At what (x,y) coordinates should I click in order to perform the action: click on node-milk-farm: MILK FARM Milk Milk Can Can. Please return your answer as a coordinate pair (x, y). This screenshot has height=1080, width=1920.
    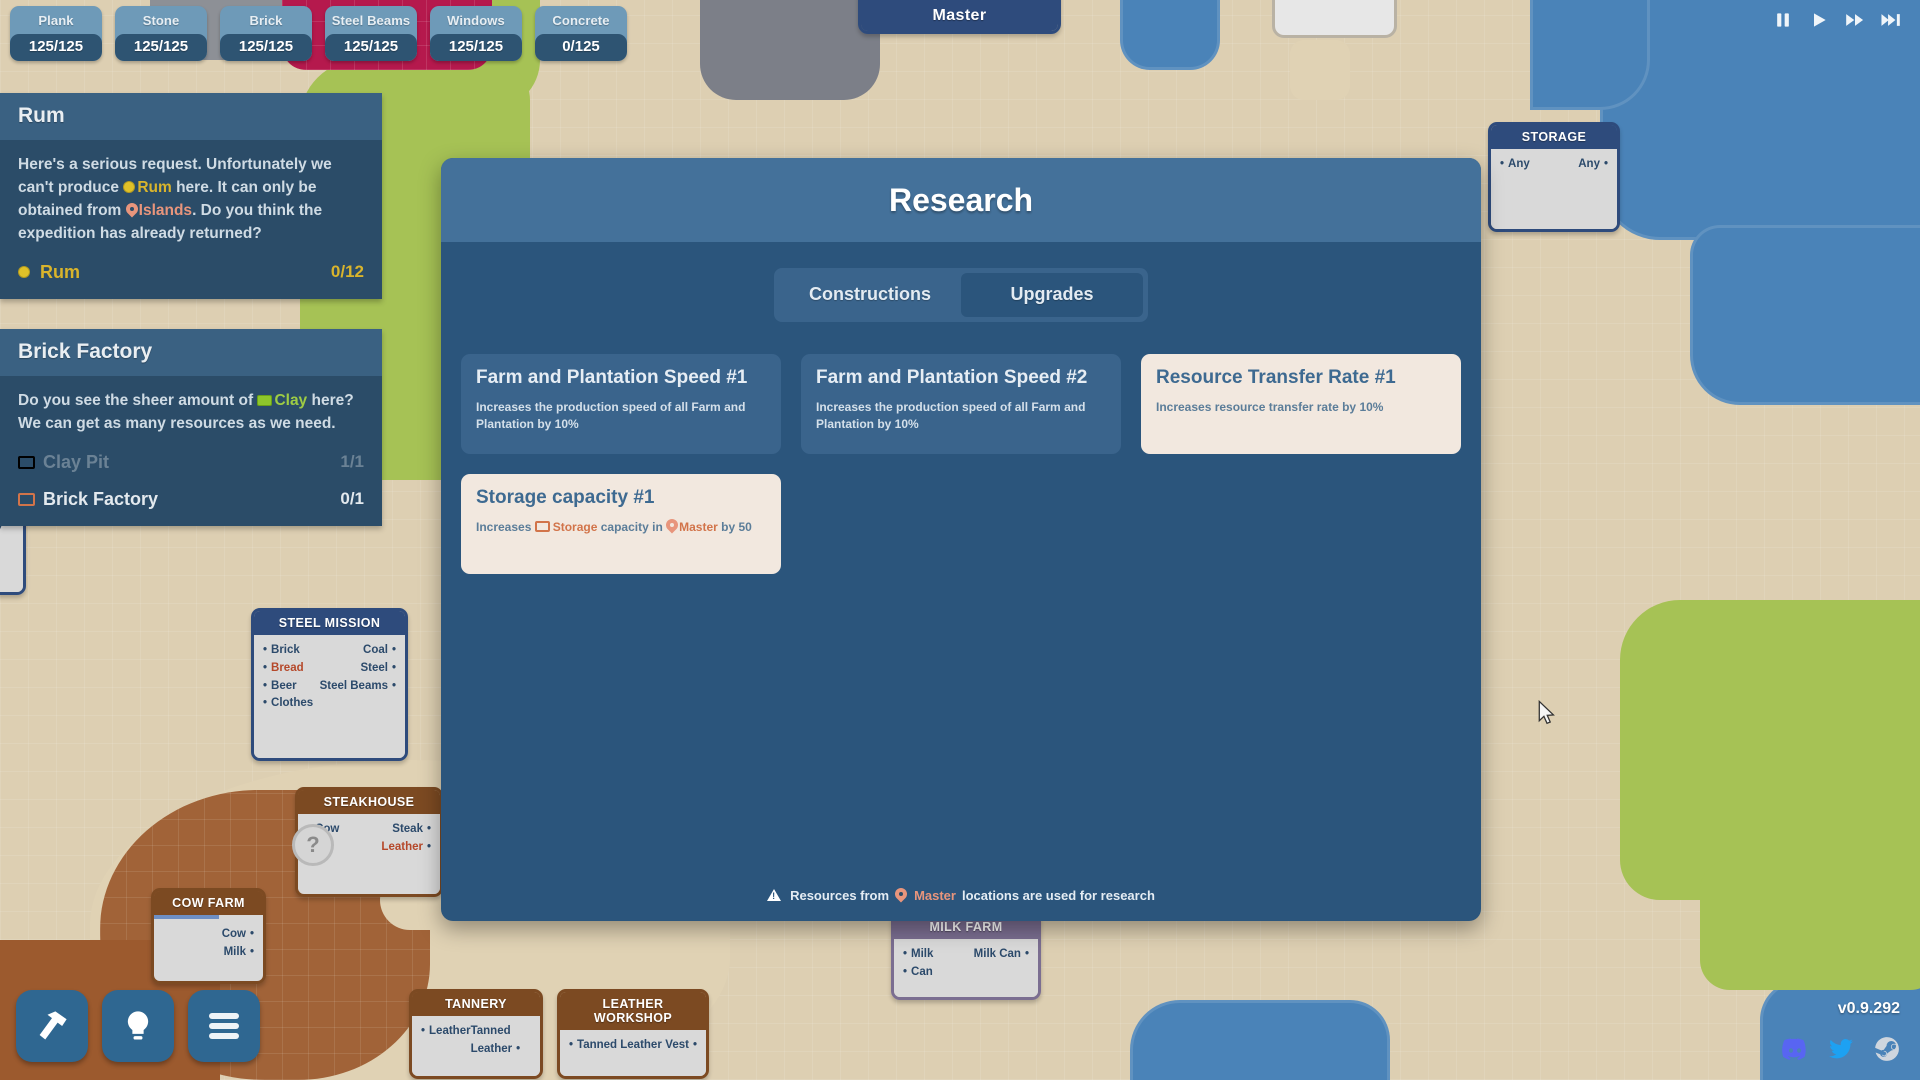
    Looking at the image, I should click on (966, 956).